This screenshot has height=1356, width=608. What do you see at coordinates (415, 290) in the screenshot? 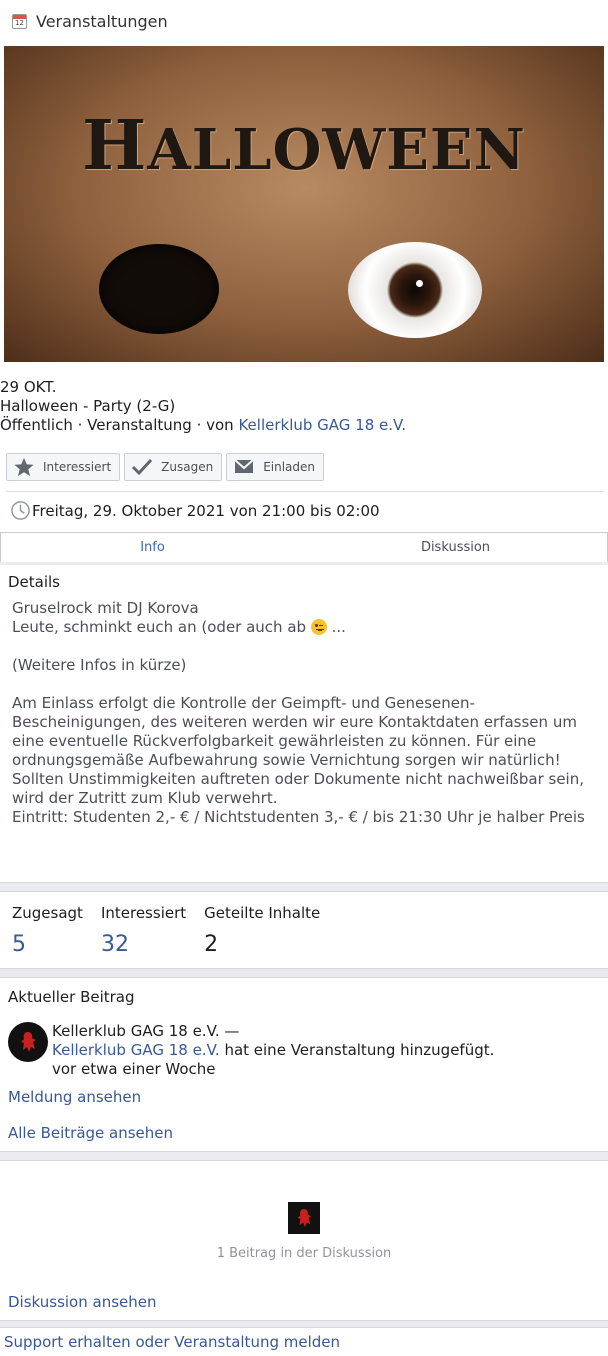
I see `cover-eye-right` at bounding box center [415, 290].